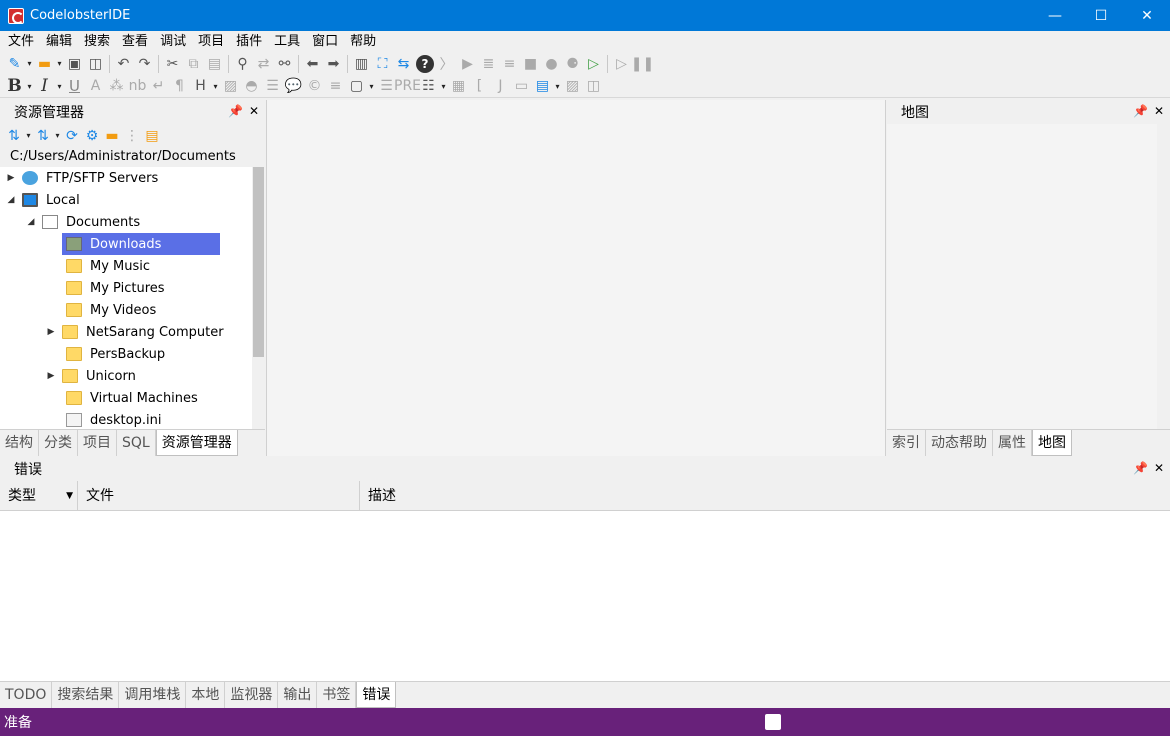 The width and height of the screenshot is (1170, 736). What do you see at coordinates (107, 266) in the screenshot?
I see `tree-item: My Music` at bounding box center [107, 266].